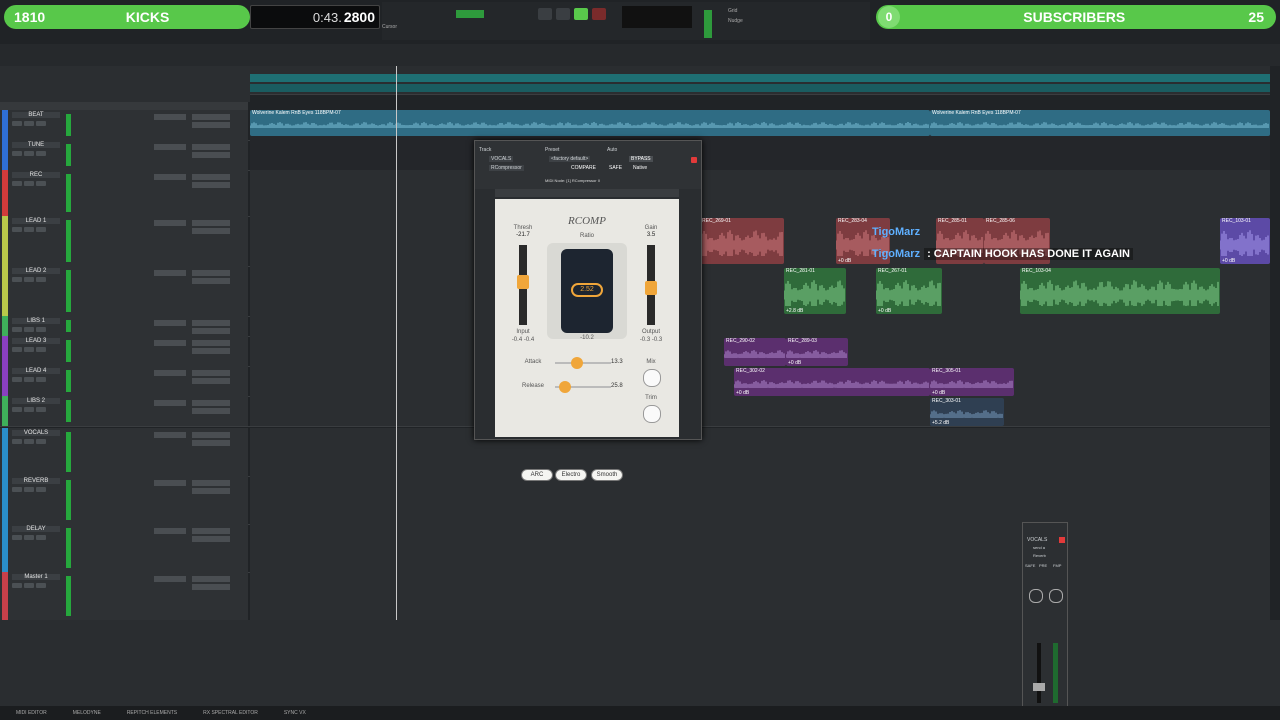 The image size is (1280, 720). I want to click on track-name: LEAD 4, so click(36, 371).